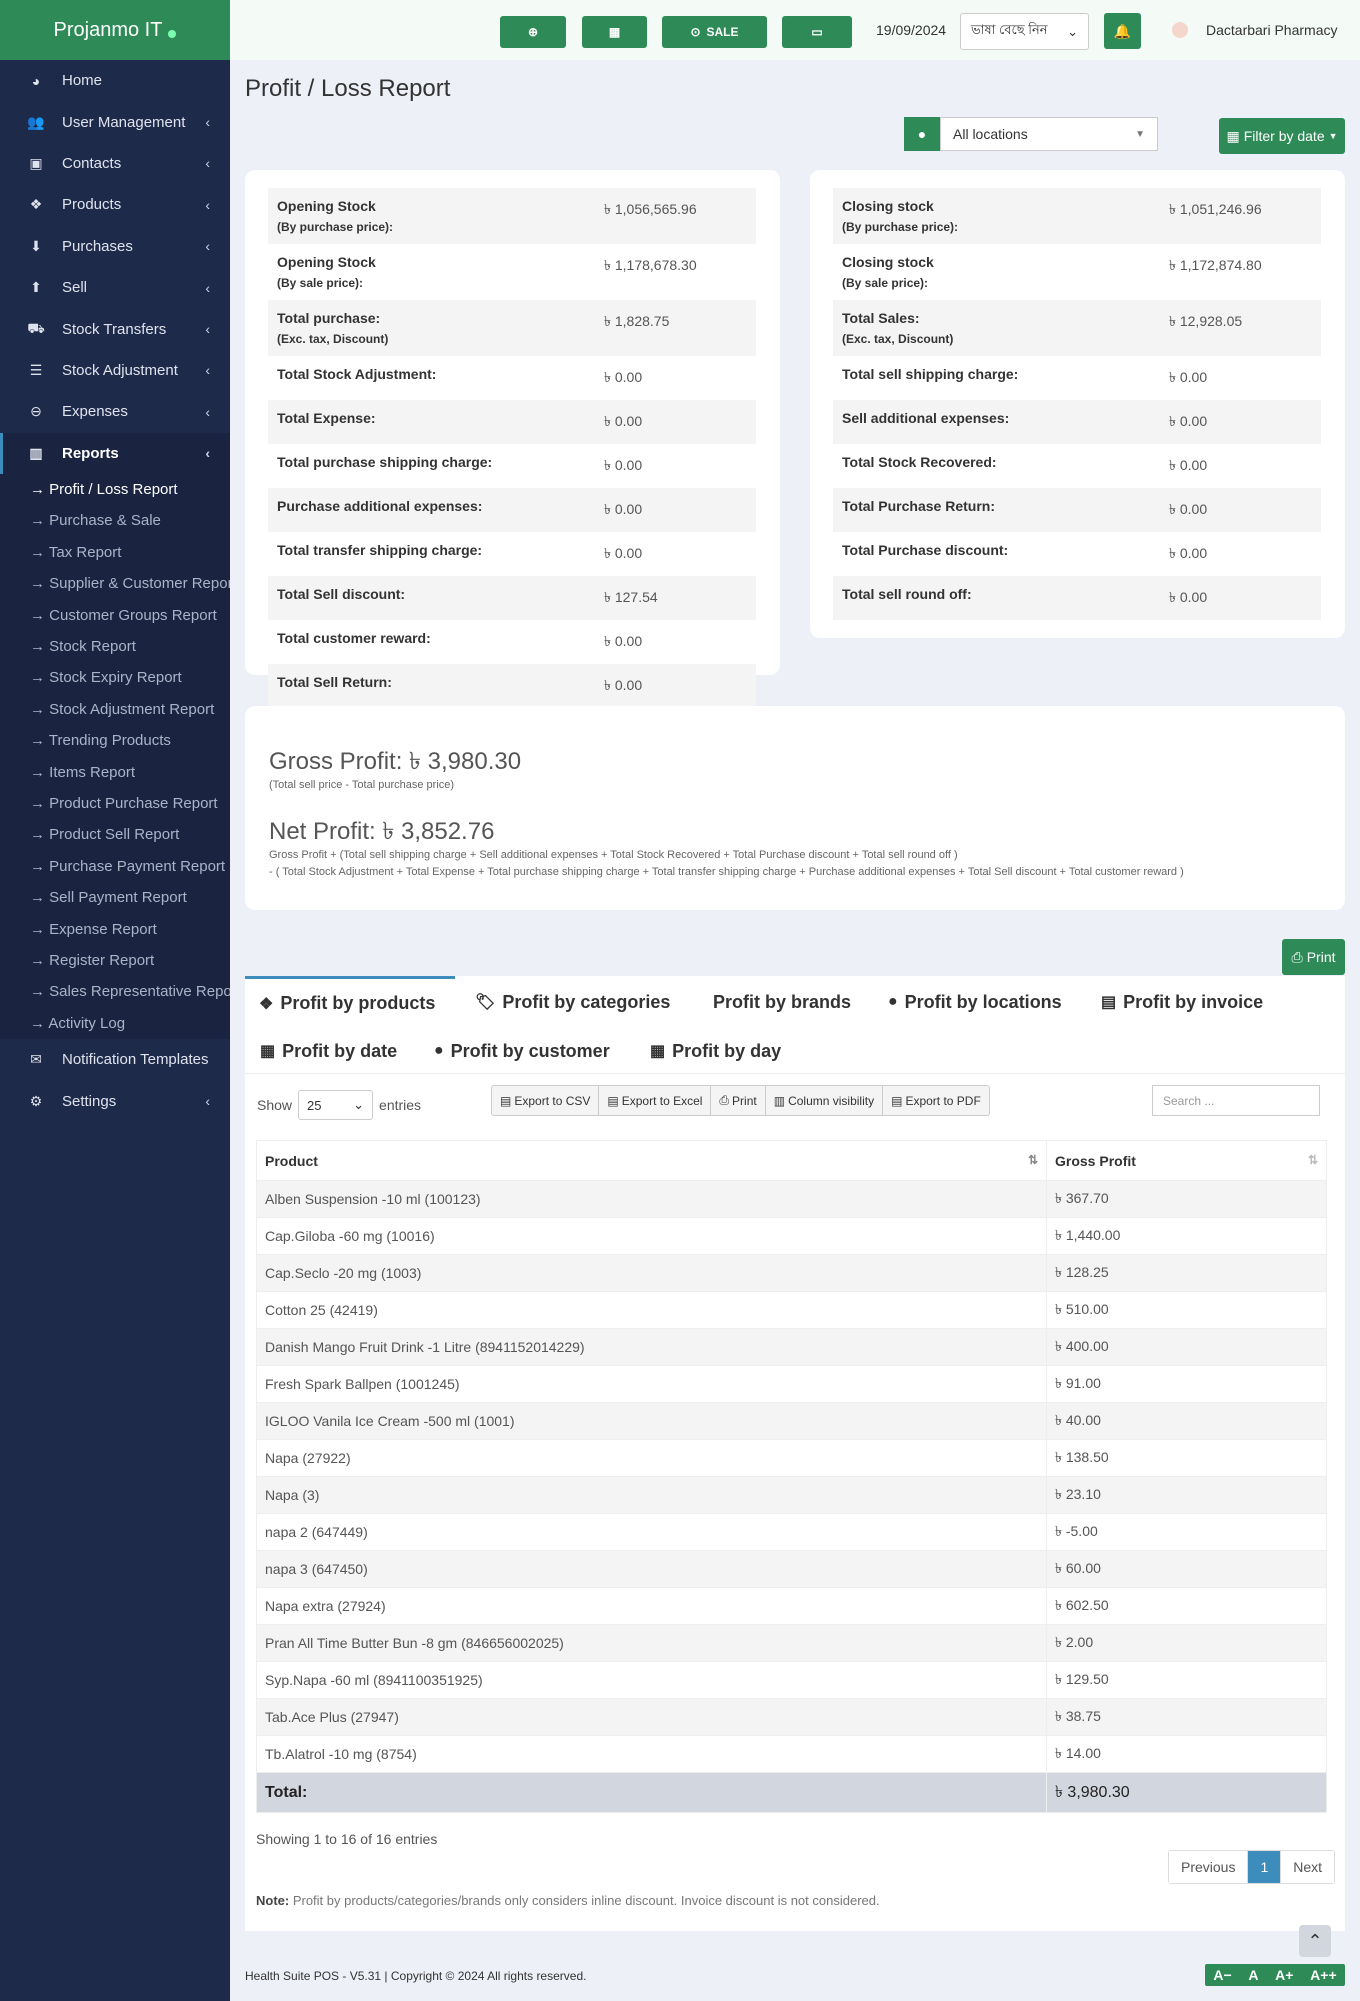 The image size is (1360, 2001). What do you see at coordinates (115, 1059) in the screenshot?
I see `sidebar-item-notification-templates: ✉ Notification Templates` at bounding box center [115, 1059].